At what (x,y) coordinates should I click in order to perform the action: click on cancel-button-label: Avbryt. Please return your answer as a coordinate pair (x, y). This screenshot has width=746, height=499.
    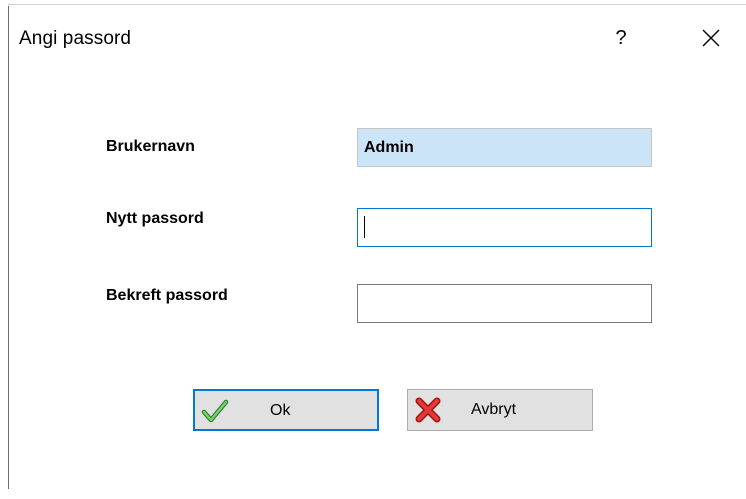
    Looking at the image, I should click on (494, 409).